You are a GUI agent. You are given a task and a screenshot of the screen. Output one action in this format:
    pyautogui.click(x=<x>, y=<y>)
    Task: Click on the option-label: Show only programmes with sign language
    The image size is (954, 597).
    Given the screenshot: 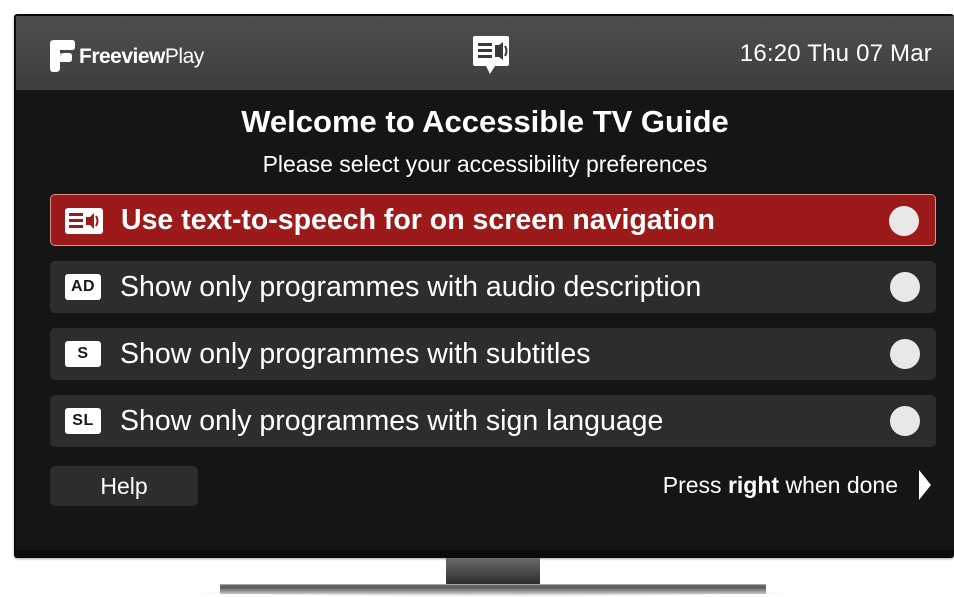 What is the action you would take?
    pyautogui.click(x=392, y=421)
    